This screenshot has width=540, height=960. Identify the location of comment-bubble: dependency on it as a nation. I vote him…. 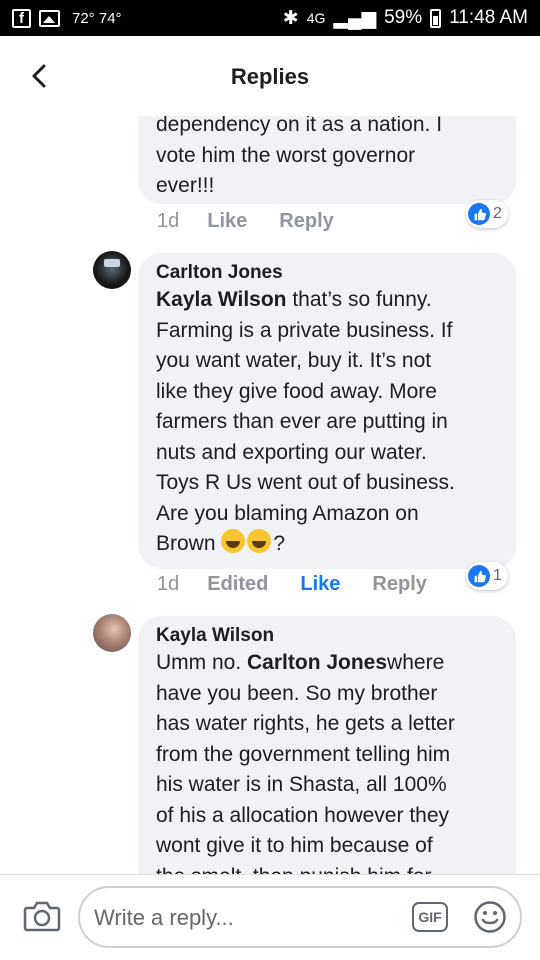
(327, 160).